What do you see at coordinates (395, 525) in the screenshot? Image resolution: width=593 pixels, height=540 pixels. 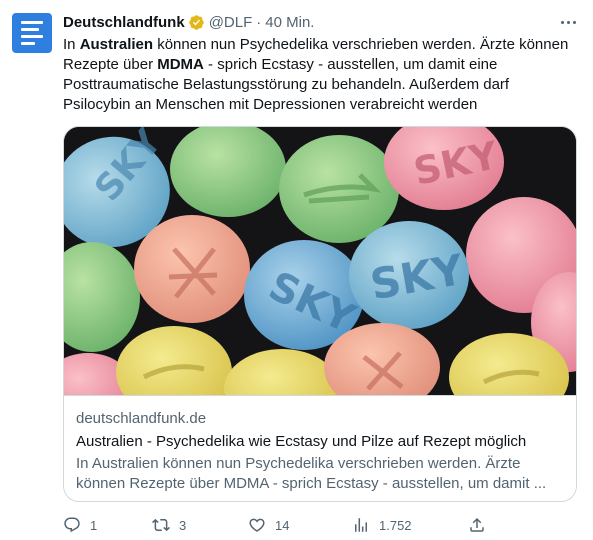 I see `views-count: 1.752` at bounding box center [395, 525].